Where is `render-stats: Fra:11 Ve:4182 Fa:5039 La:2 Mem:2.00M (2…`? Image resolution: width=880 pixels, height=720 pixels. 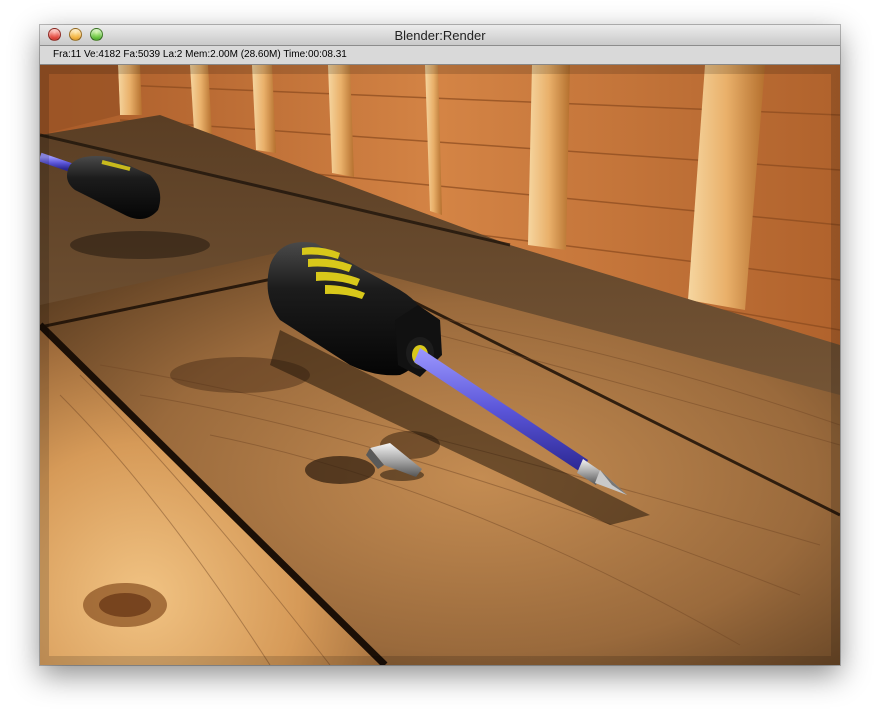 render-stats: Fra:11 Ve:4182 Fa:5039 La:2 Mem:2.00M (2… is located at coordinates (200, 54).